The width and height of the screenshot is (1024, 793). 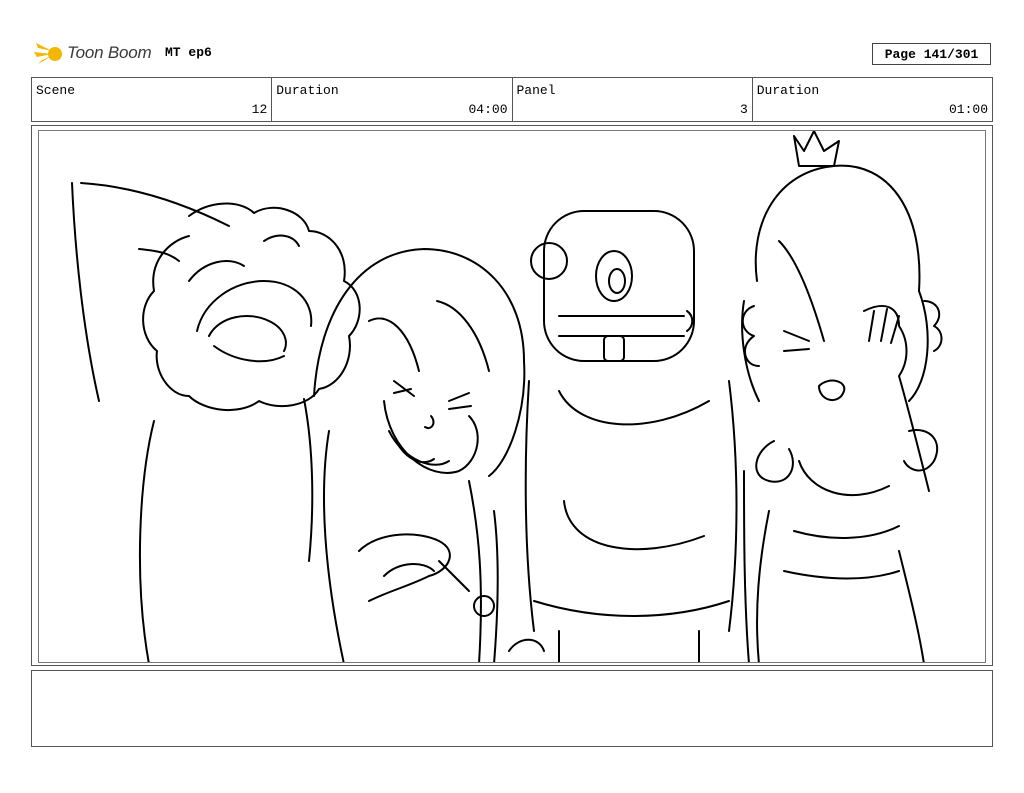 I want to click on page-number: Page 141/301, so click(x=931, y=54).